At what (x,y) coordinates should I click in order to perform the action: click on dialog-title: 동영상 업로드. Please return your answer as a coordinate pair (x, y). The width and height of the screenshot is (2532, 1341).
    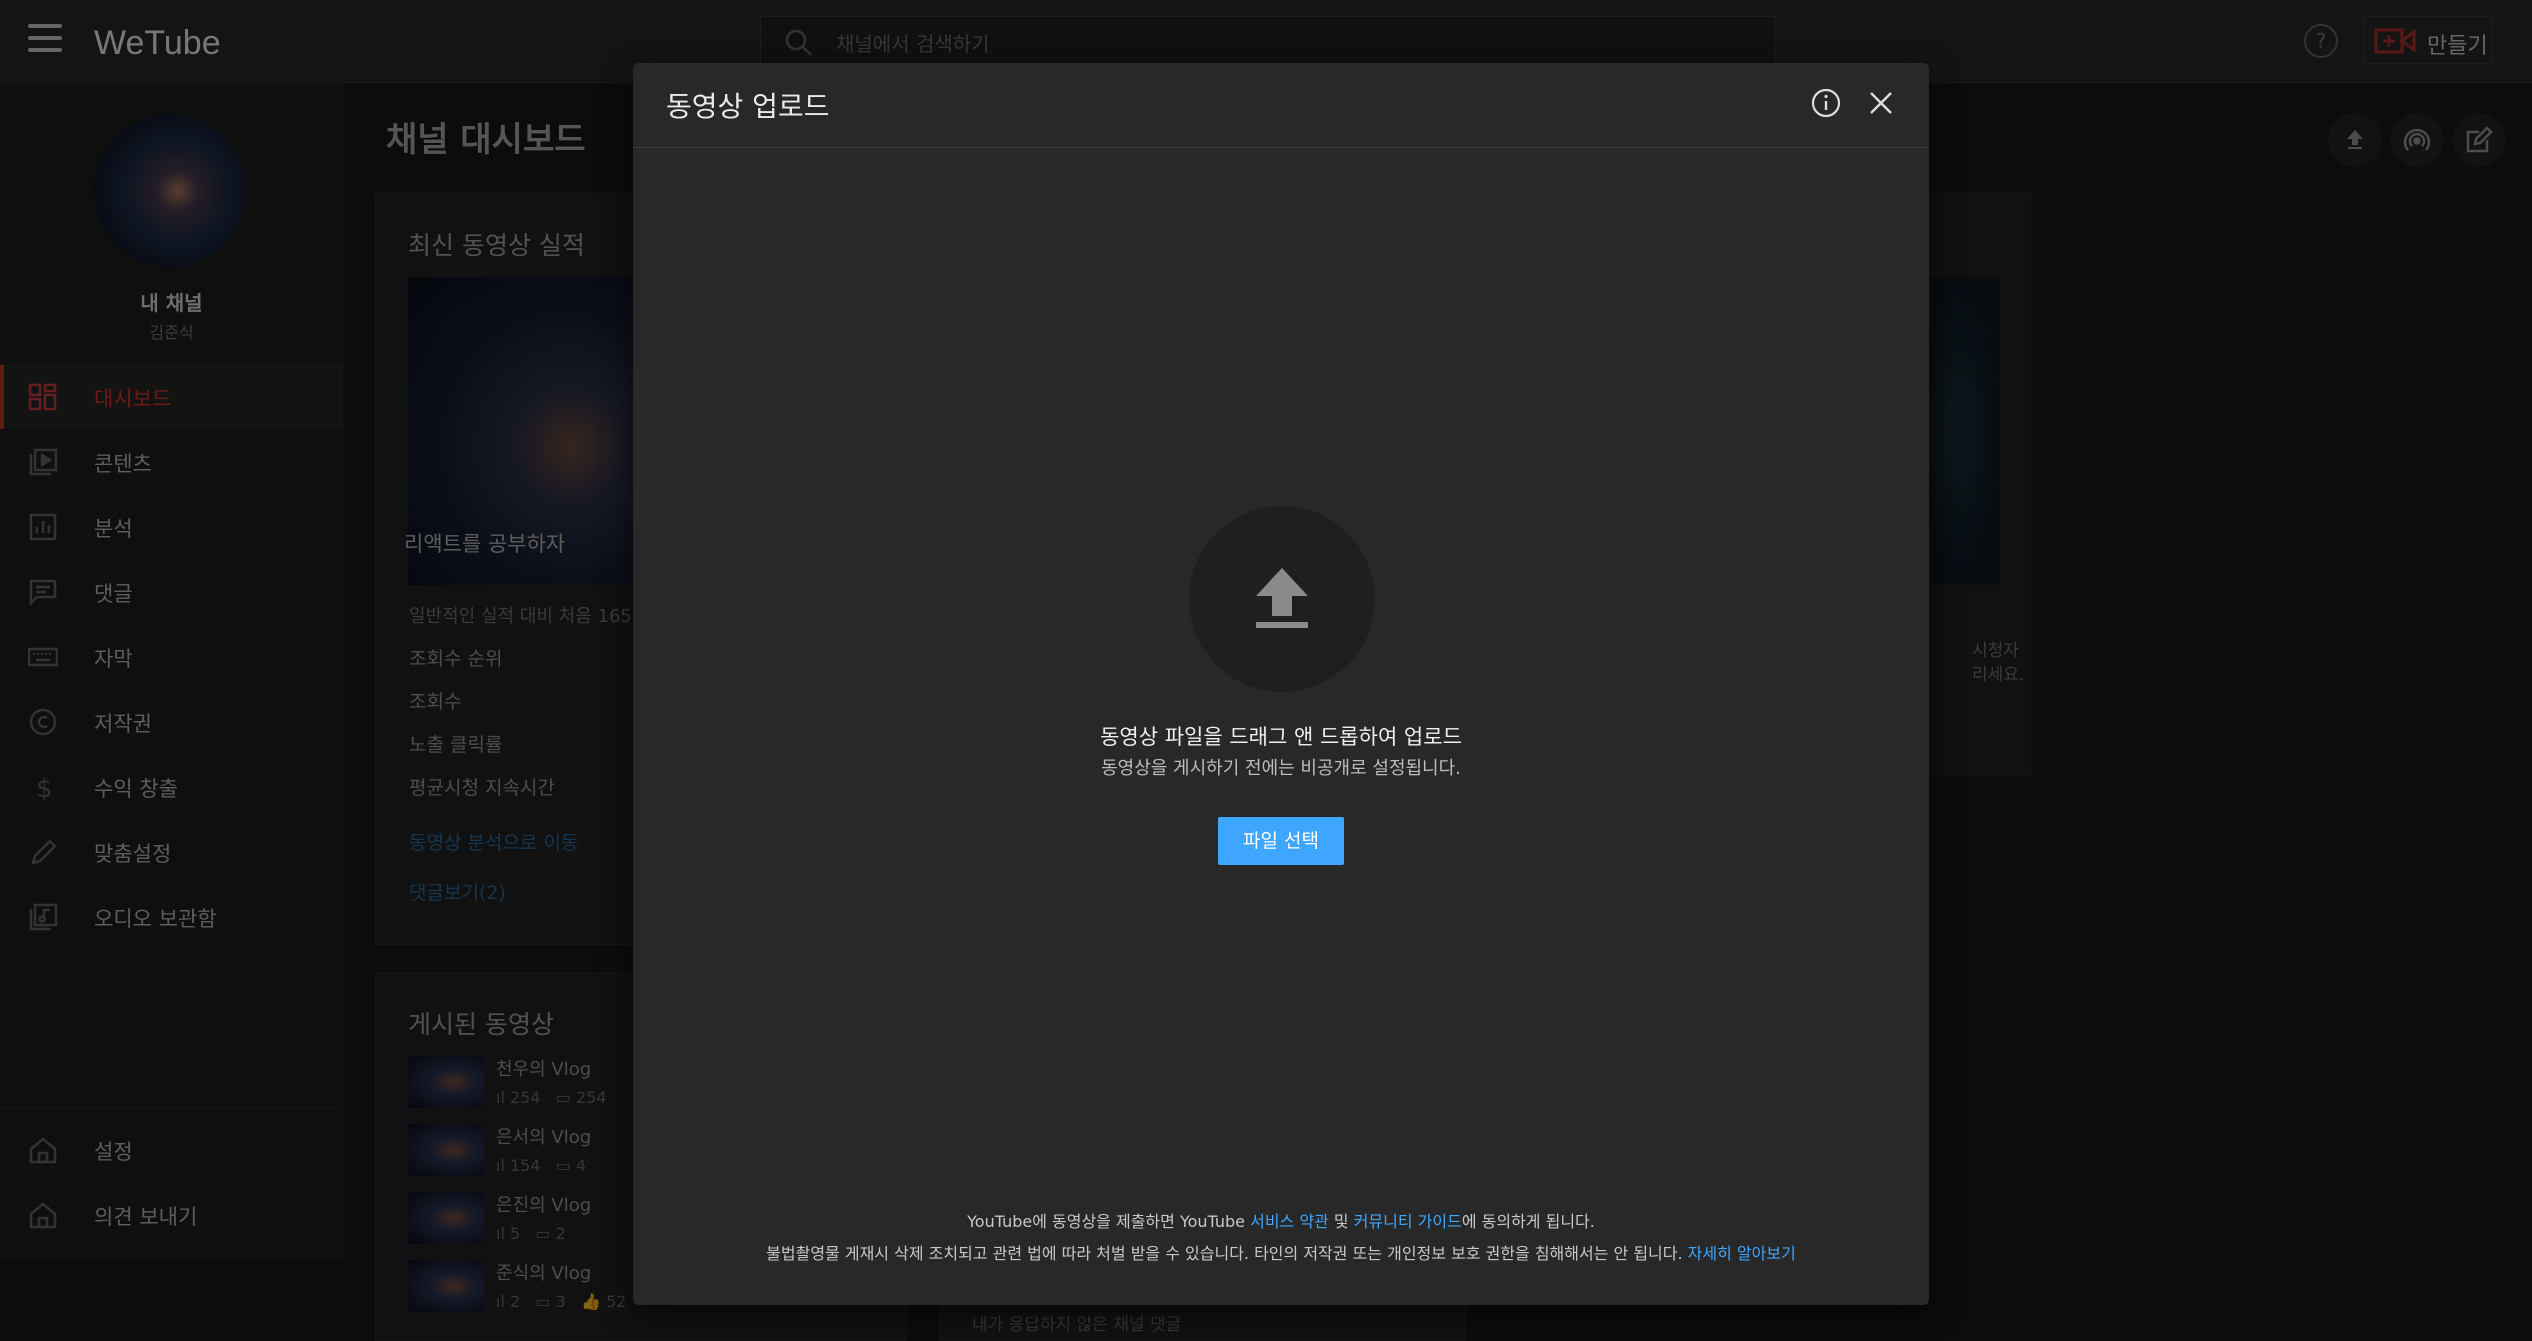
    Looking at the image, I should click on (748, 106).